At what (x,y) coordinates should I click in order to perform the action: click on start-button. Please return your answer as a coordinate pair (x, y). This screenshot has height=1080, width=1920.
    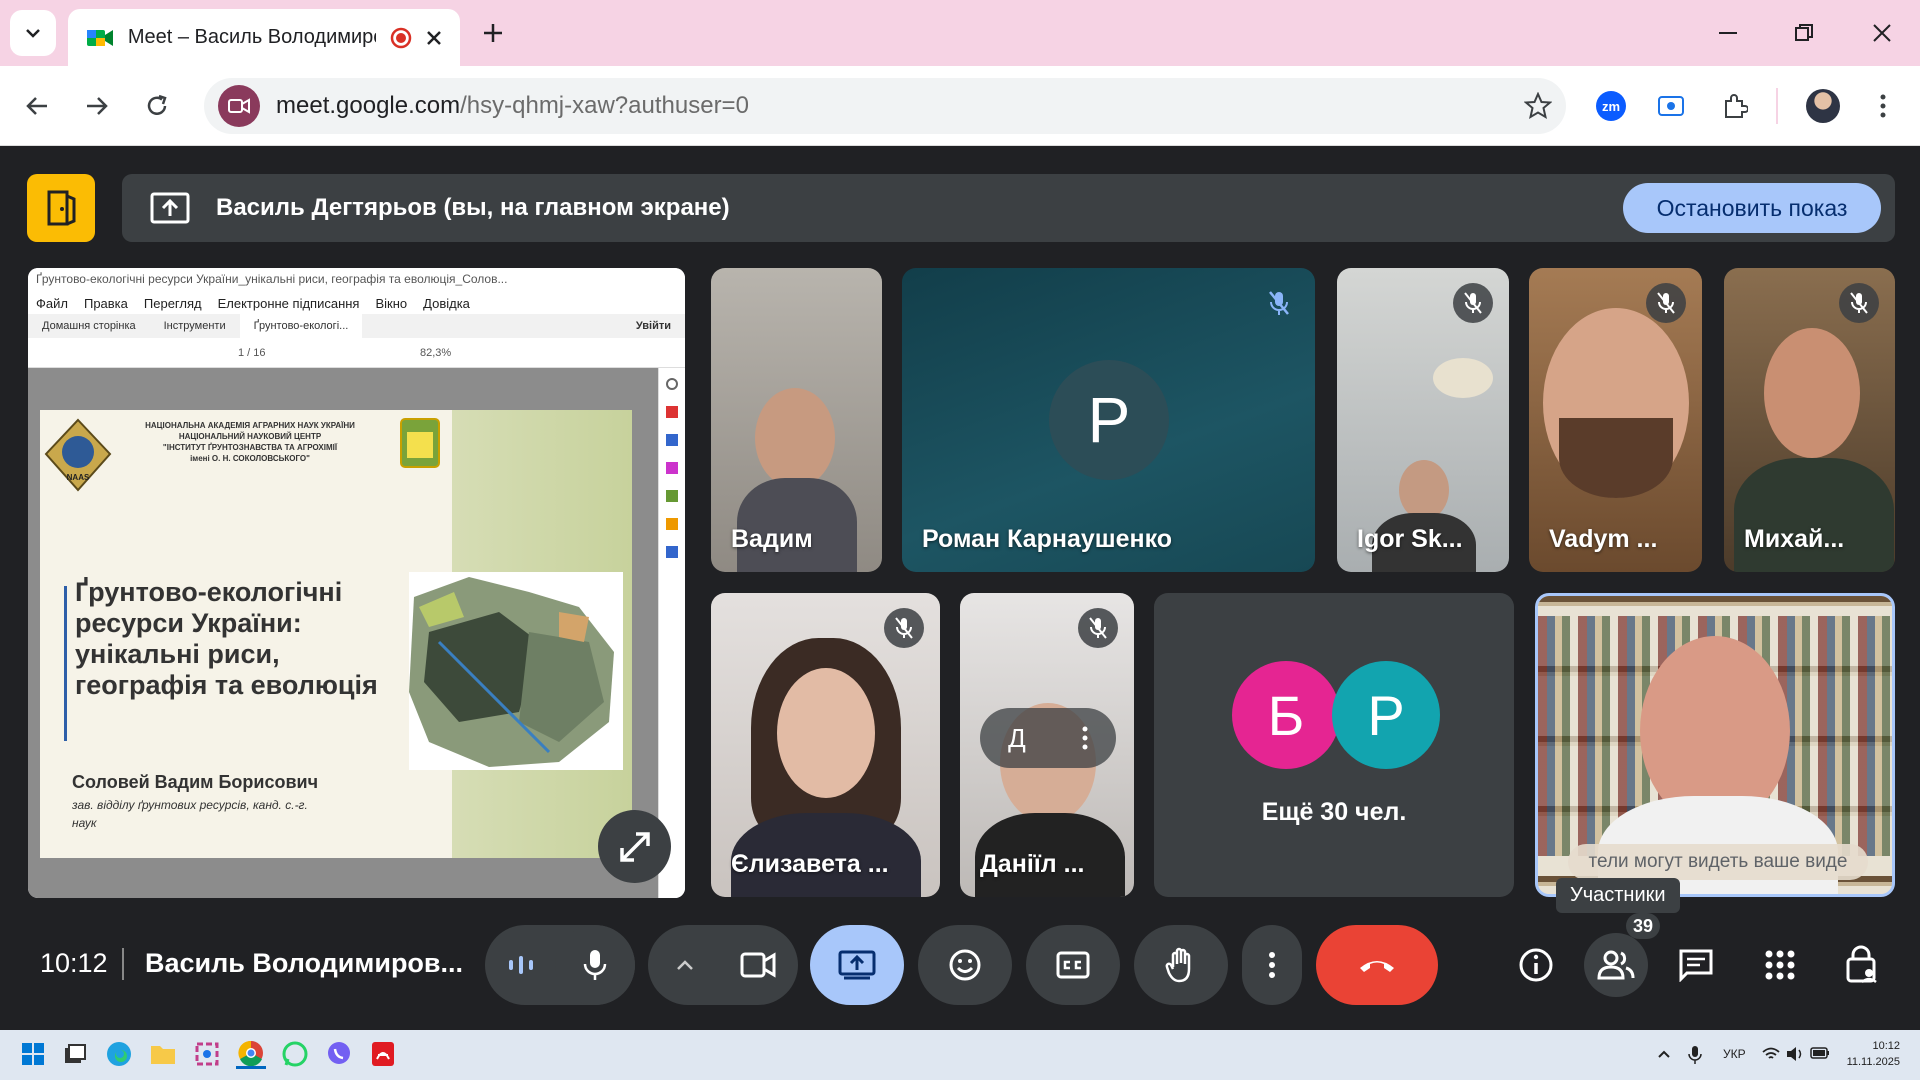
    Looking at the image, I should click on (33, 1054).